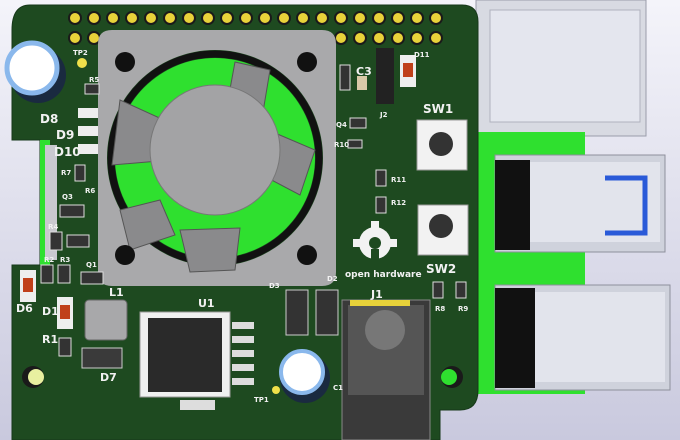 The image size is (680, 440). I want to click on label-d2: D2, so click(332, 279).